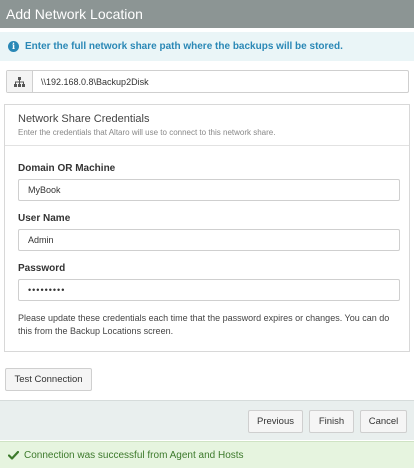  Describe the element at coordinates (275, 421) in the screenshot. I see `previous-button: Previous` at that location.